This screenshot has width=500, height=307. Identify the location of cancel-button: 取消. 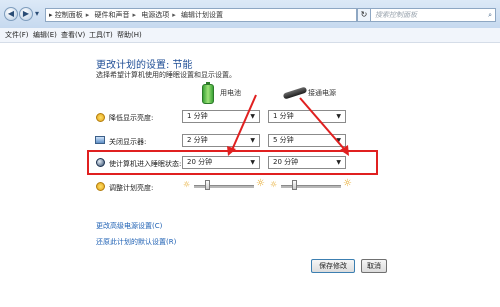
(374, 266).